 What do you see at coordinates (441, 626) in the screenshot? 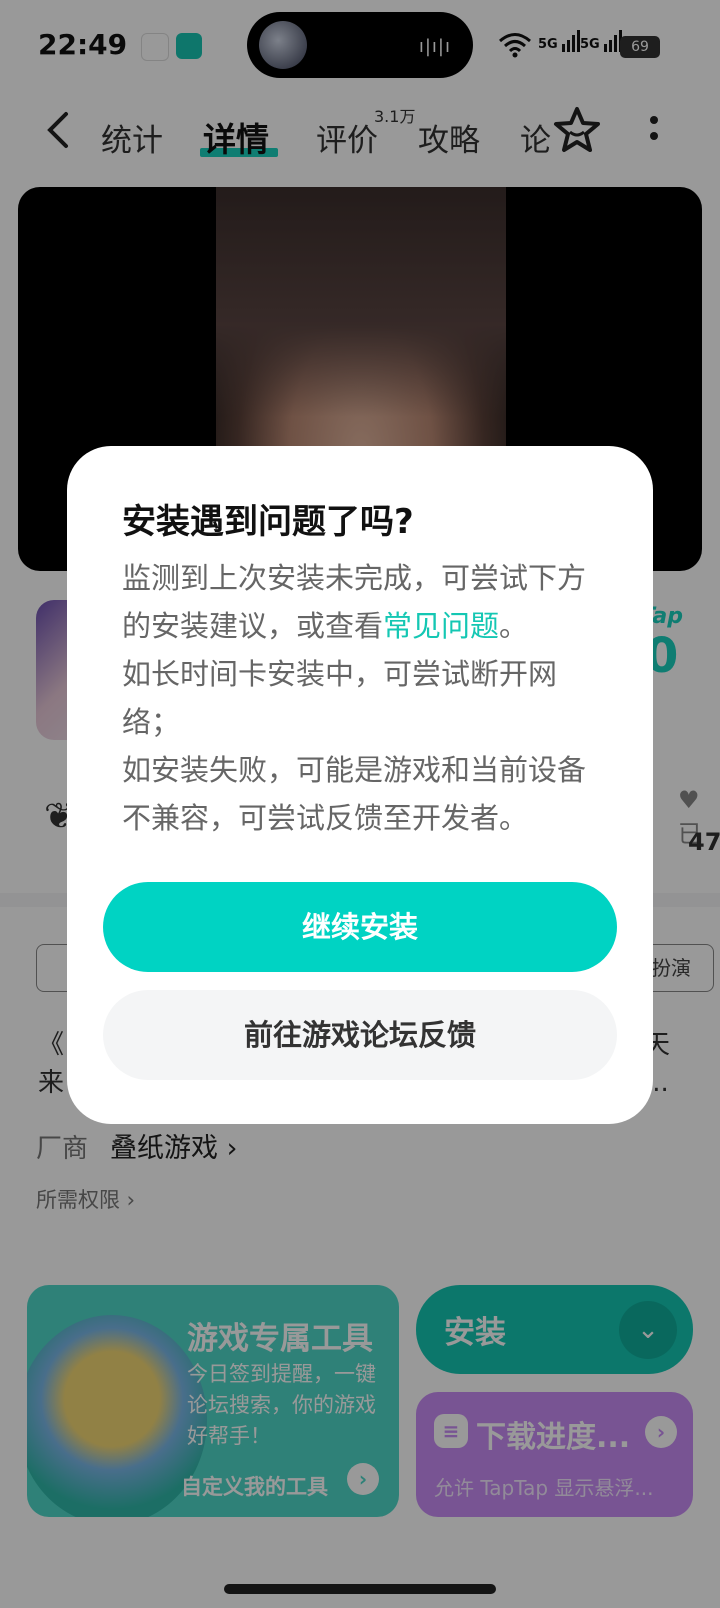
I see `faq-link: 常见问题` at bounding box center [441, 626].